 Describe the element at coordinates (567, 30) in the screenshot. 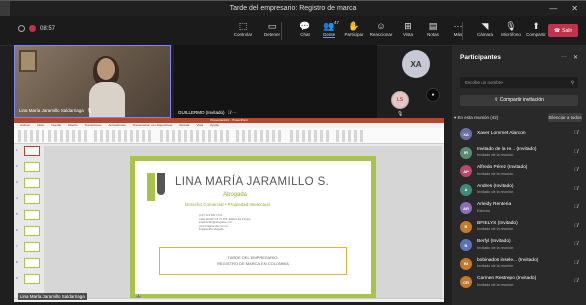

I see `leave-label: Salir` at that location.